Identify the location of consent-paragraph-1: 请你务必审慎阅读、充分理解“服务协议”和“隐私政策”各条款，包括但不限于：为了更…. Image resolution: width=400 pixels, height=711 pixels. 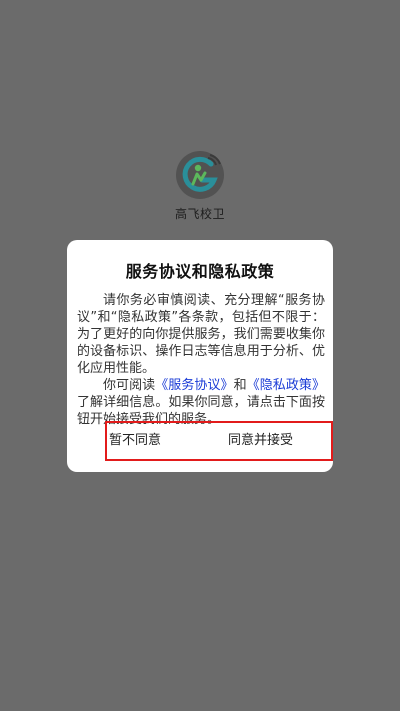
(201, 334).